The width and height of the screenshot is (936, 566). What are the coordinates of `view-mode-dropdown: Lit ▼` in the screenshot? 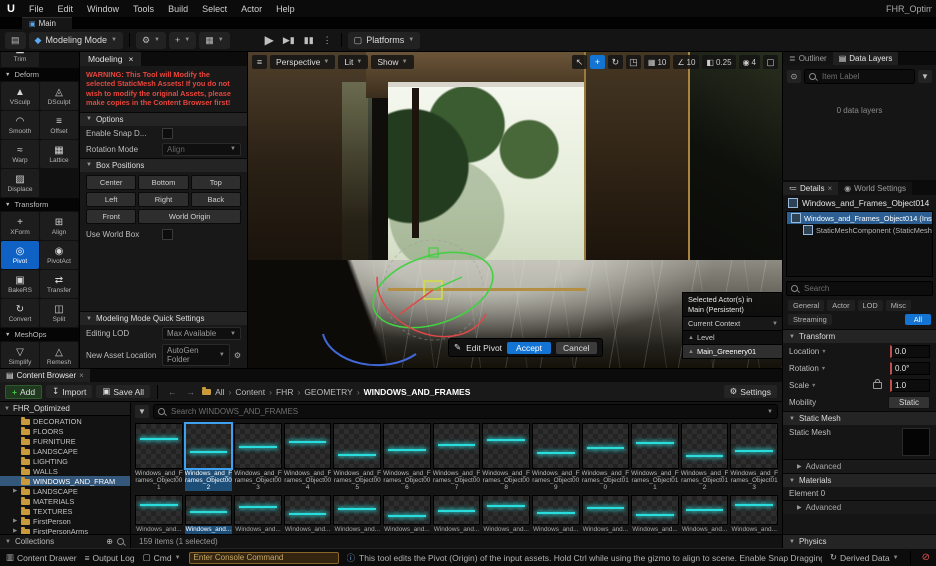 It's located at (353, 62).